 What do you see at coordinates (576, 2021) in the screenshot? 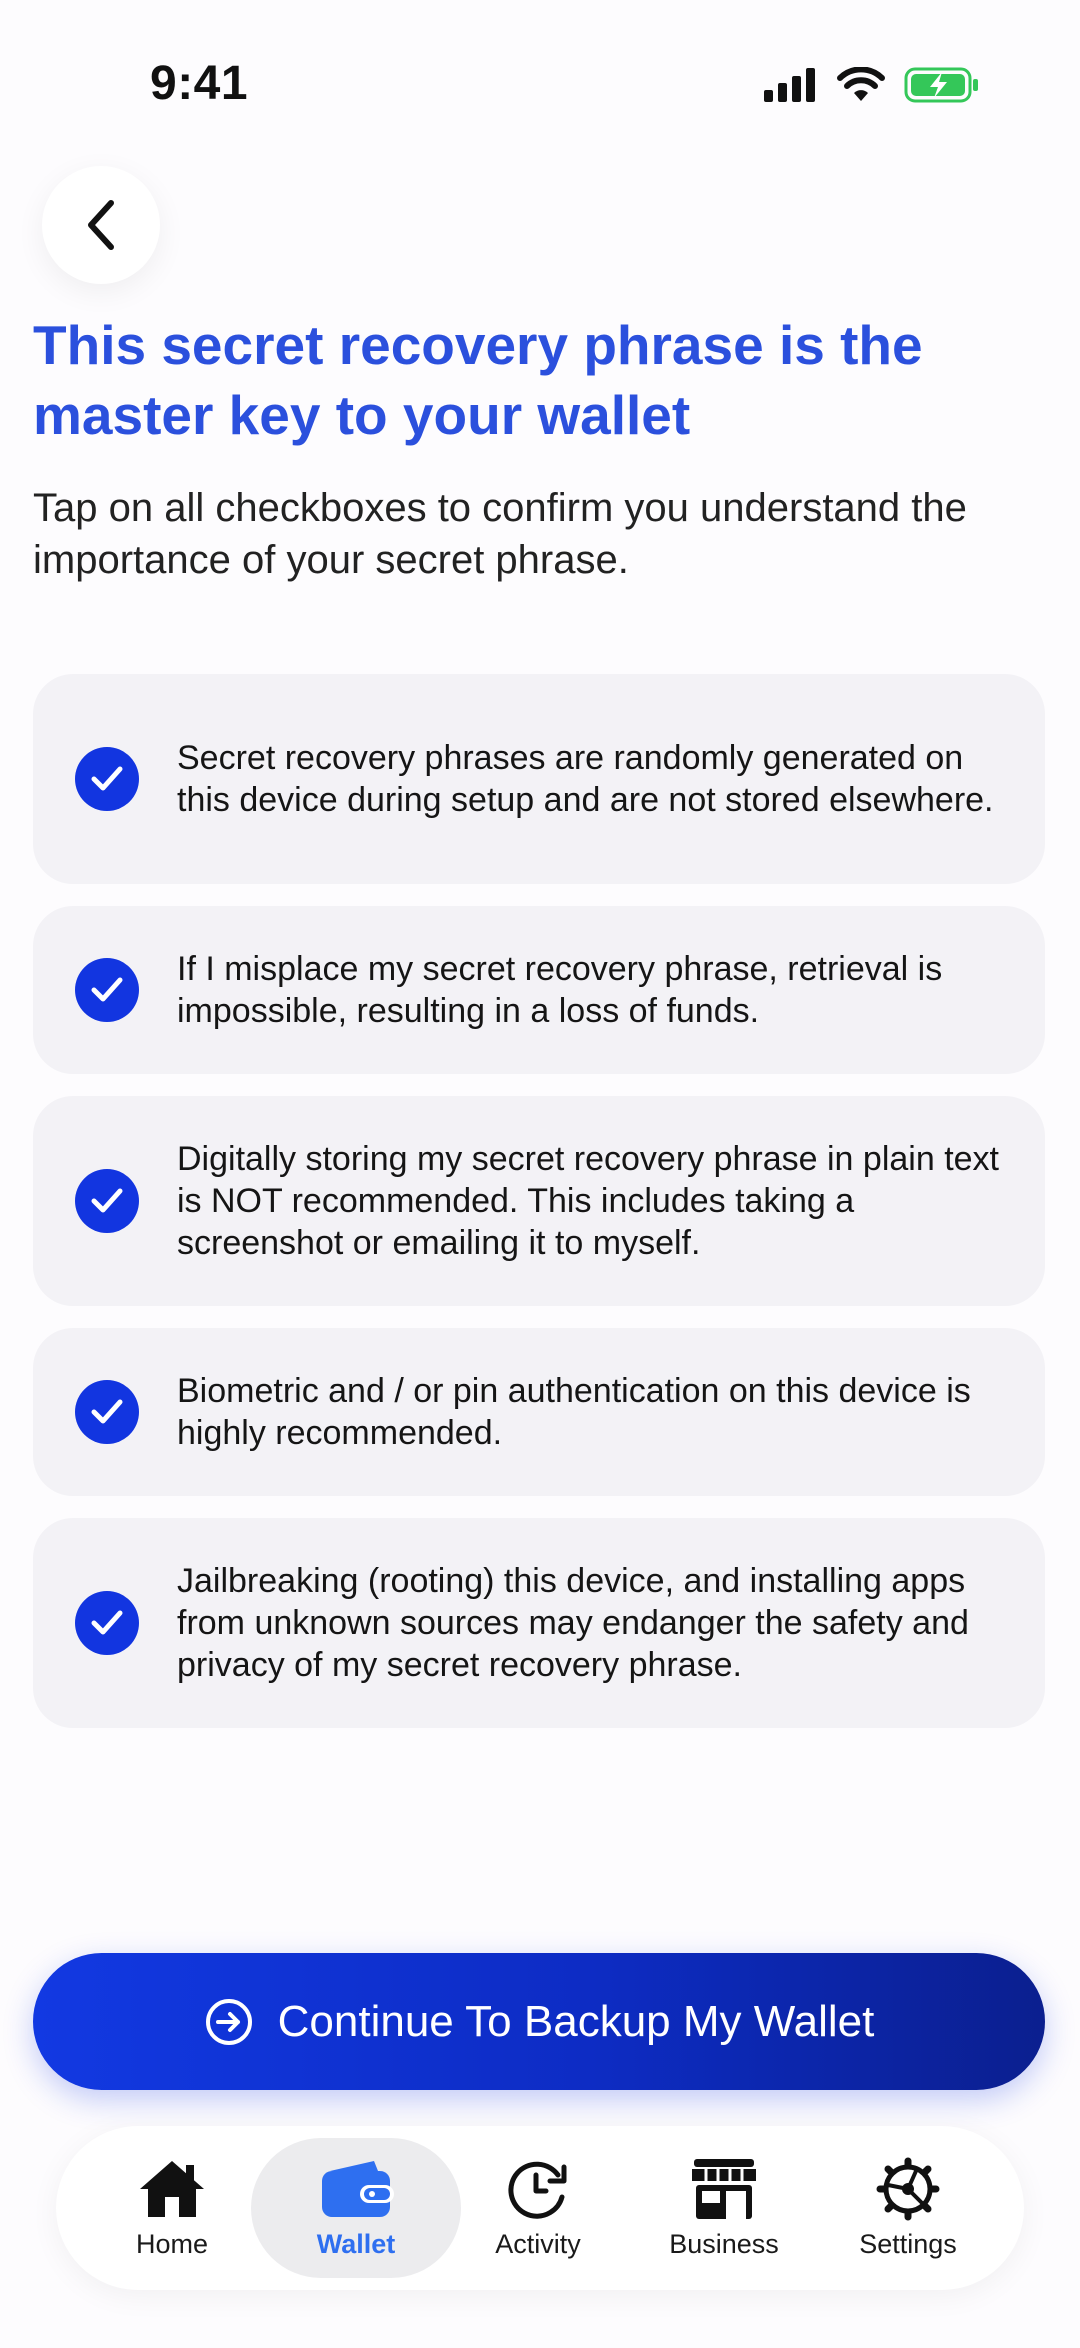
I see `continue-backup-label: Continue To Backup My Wallet` at bounding box center [576, 2021].